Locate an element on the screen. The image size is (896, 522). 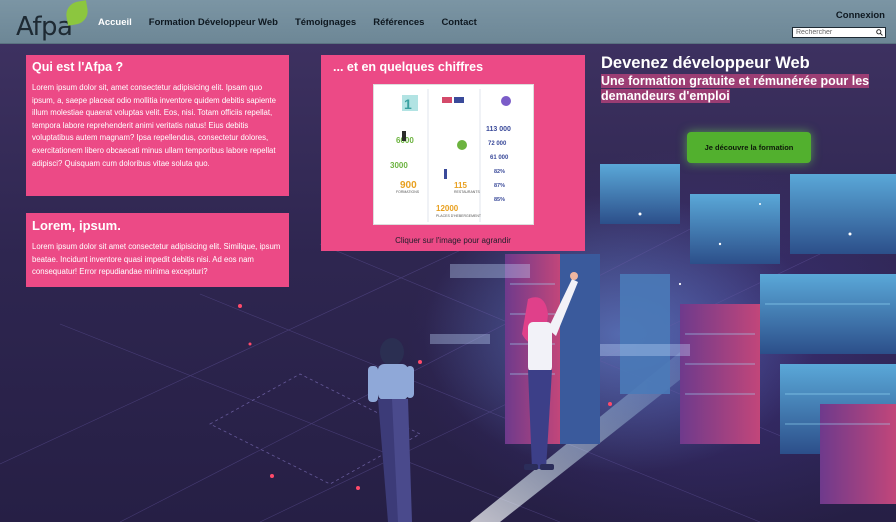
search-icon is located at coordinates (879, 32).